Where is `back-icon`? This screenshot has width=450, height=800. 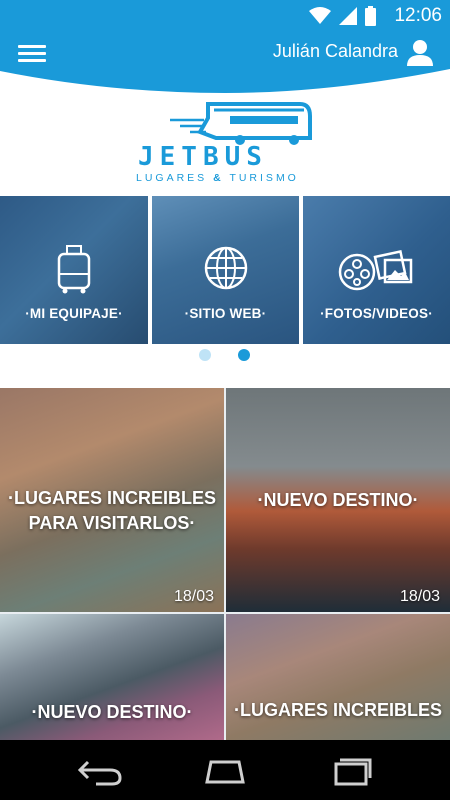 back-icon is located at coordinates (100, 771).